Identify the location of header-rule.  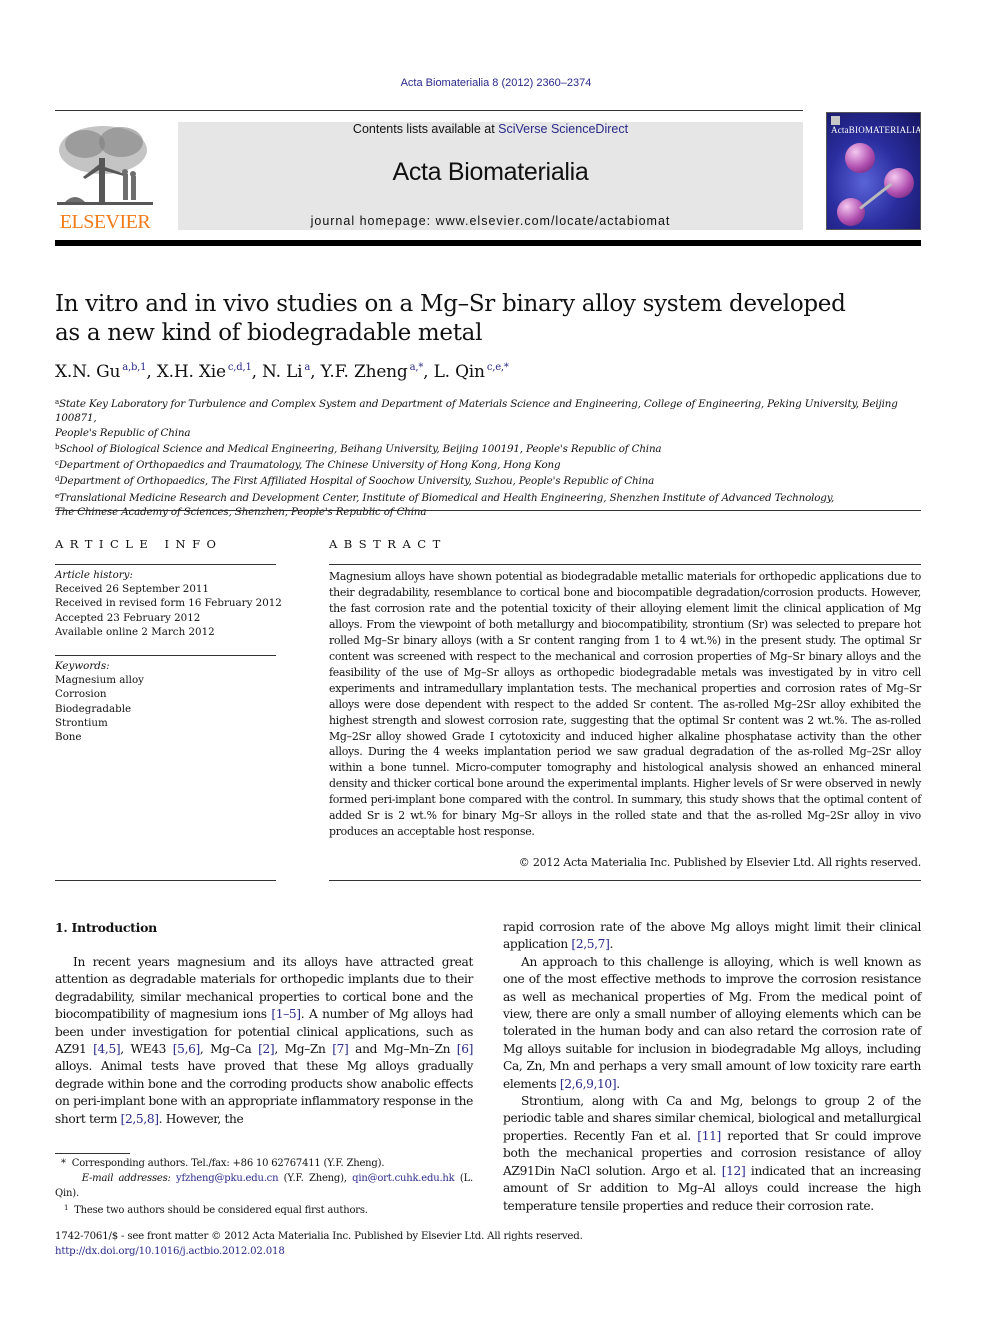
(429, 110).